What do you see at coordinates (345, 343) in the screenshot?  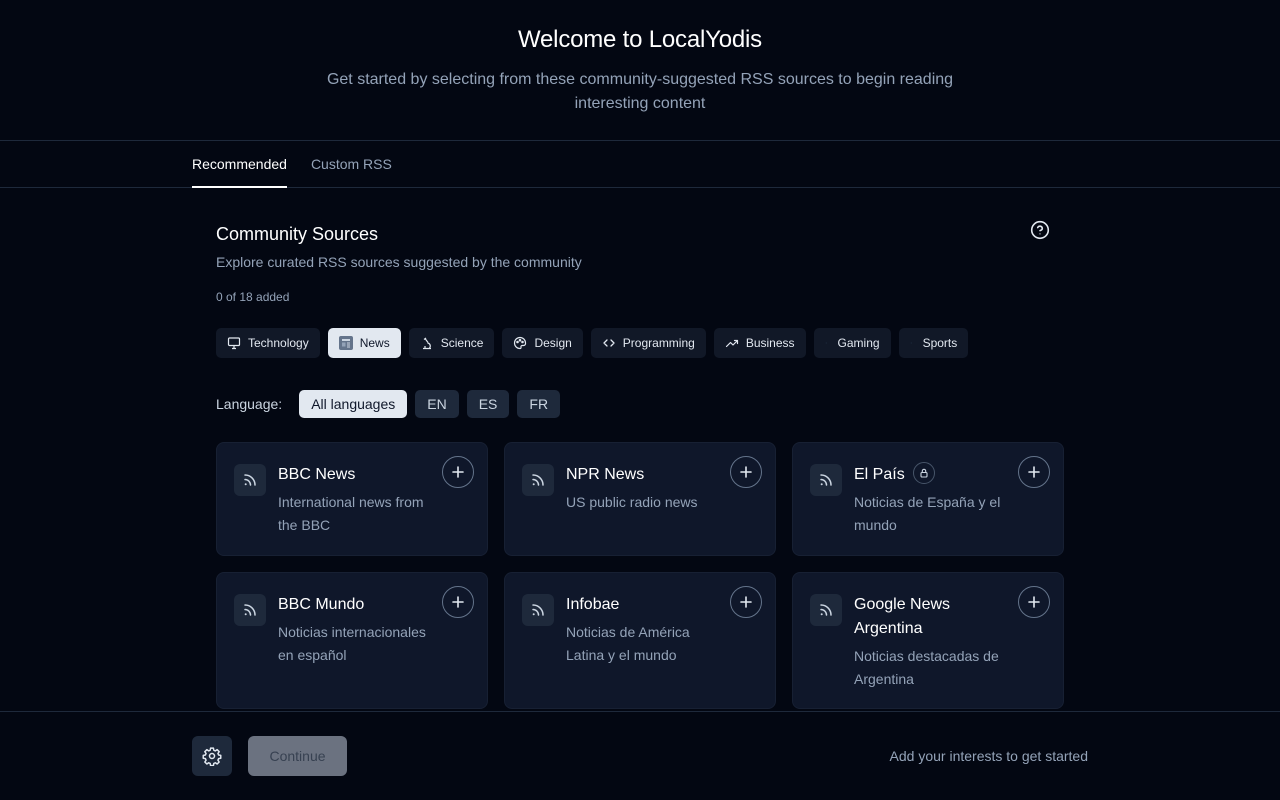 I see `newspaper-icon` at bounding box center [345, 343].